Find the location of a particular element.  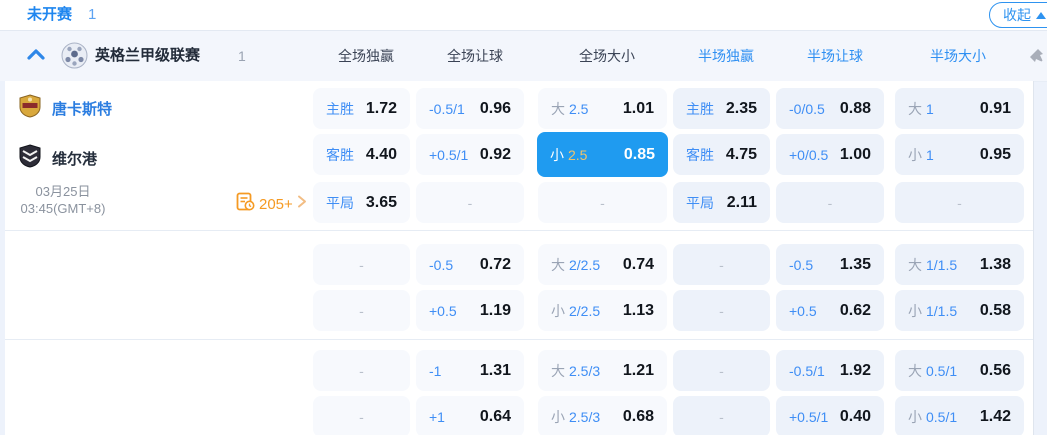

odds-cell: +0.5 0.62 is located at coordinates (830, 310).